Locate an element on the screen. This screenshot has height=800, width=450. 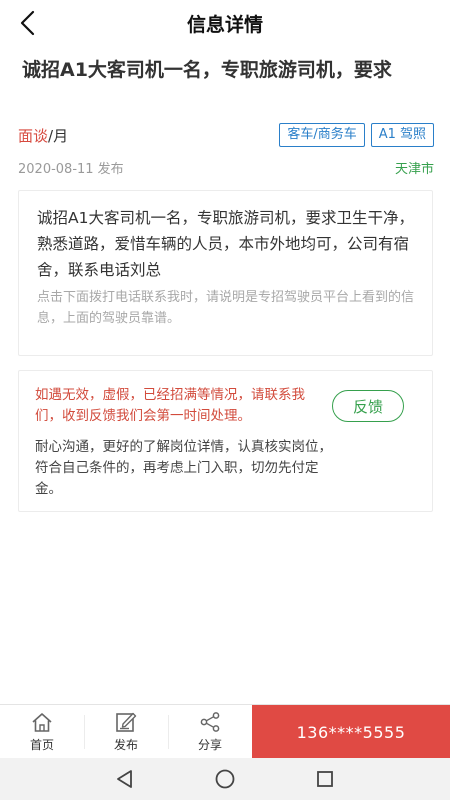
salary-unit: /月 is located at coordinates (58, 135).